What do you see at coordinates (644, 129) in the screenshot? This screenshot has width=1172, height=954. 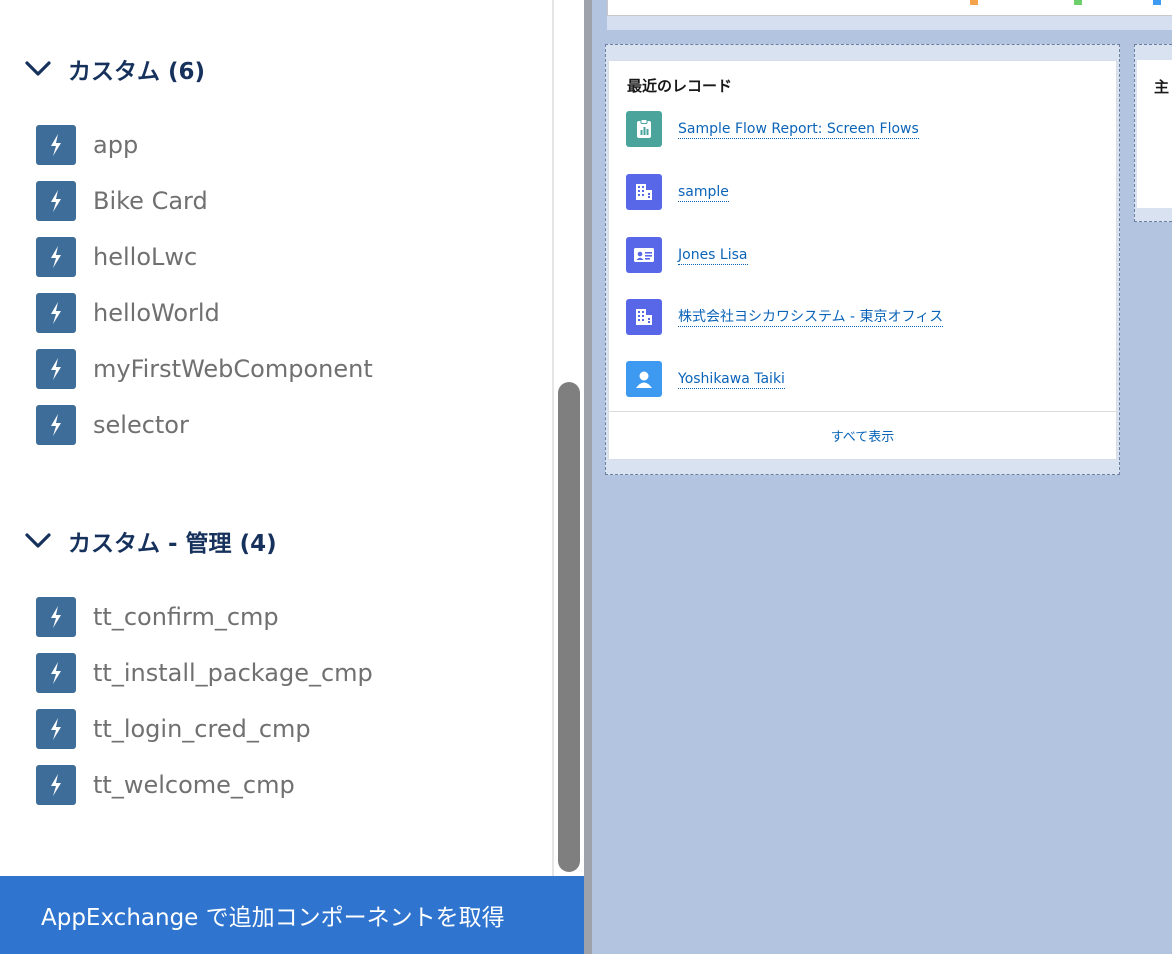 I see `report-icon` at bounding box center [644, 129].